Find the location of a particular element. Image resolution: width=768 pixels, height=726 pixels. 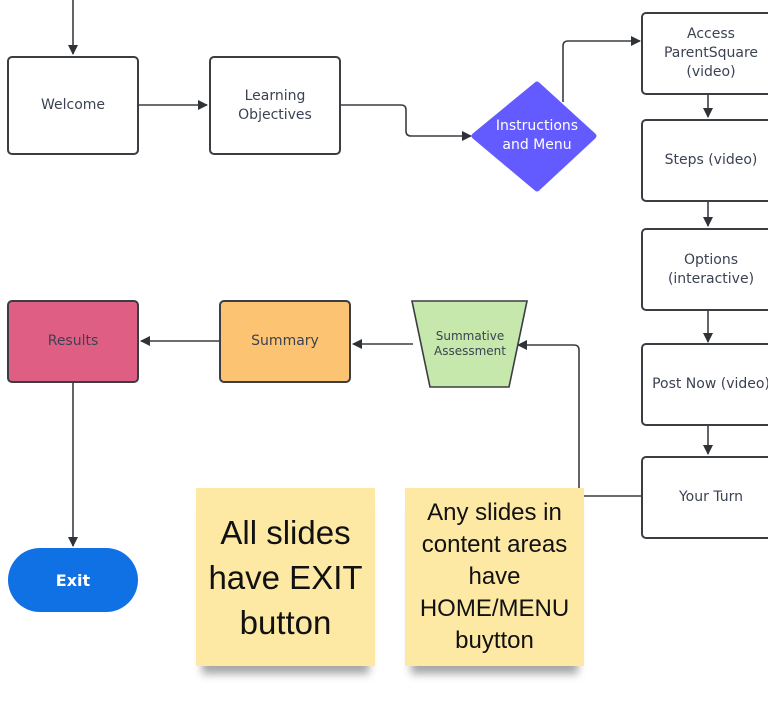

node-welcome: Welcome is located at coordinates (73, 105).